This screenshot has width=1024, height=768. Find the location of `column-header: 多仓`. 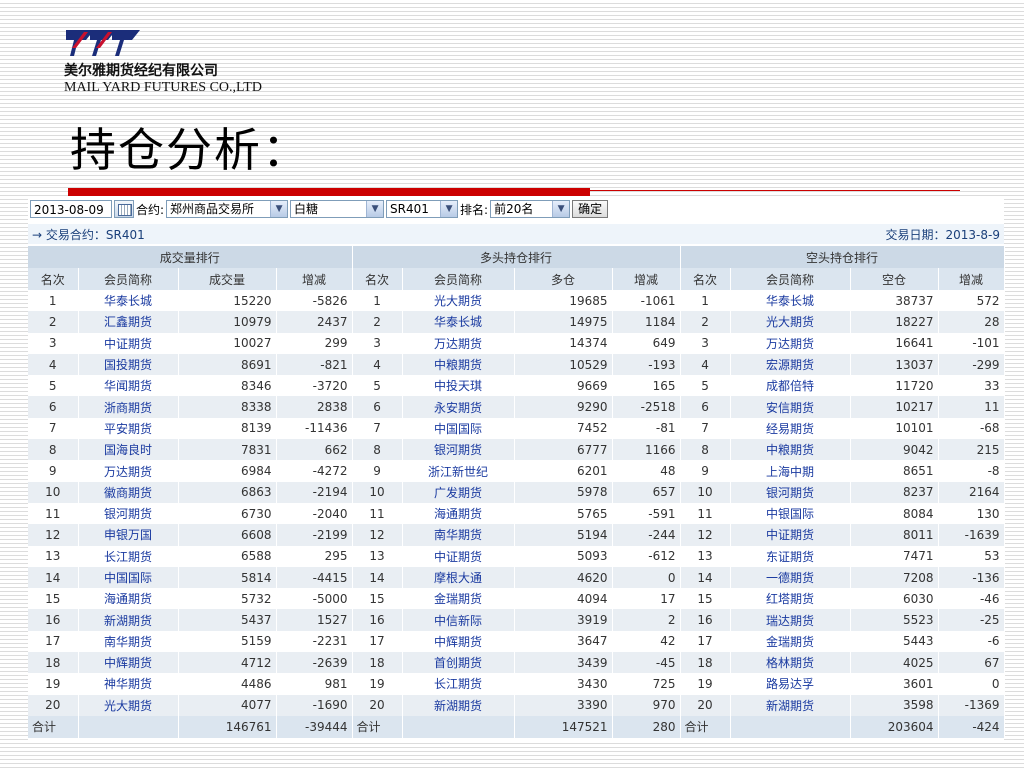

column-header: 多仓 is located at coordinates (563, 279).